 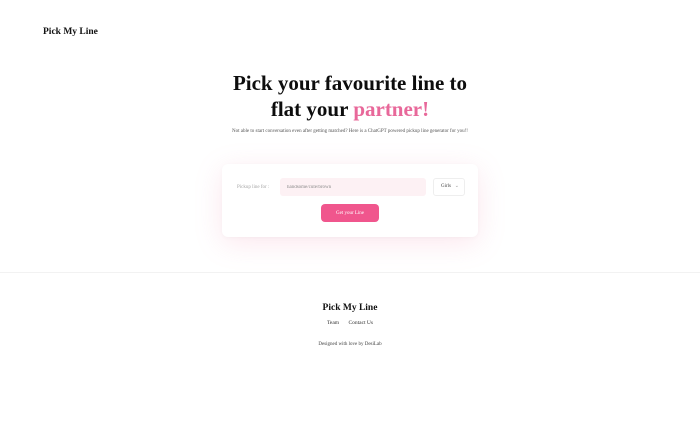 What do you see at coordinates (350, 344) in the screenshot?
I see `footer-credit: Designed with love by DesiLab` at bounding box center [350, 344].